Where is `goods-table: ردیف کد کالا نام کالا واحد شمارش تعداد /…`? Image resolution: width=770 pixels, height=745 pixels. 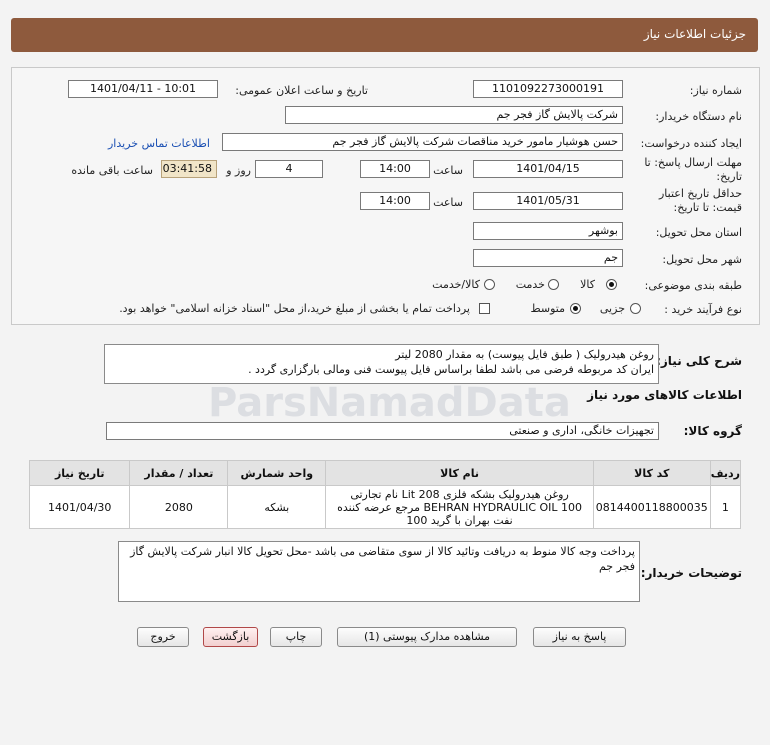 goods-table: ردیف کد کالا نام کالا واحد شمارش تعداد /… is located at coordinates (385, 494).